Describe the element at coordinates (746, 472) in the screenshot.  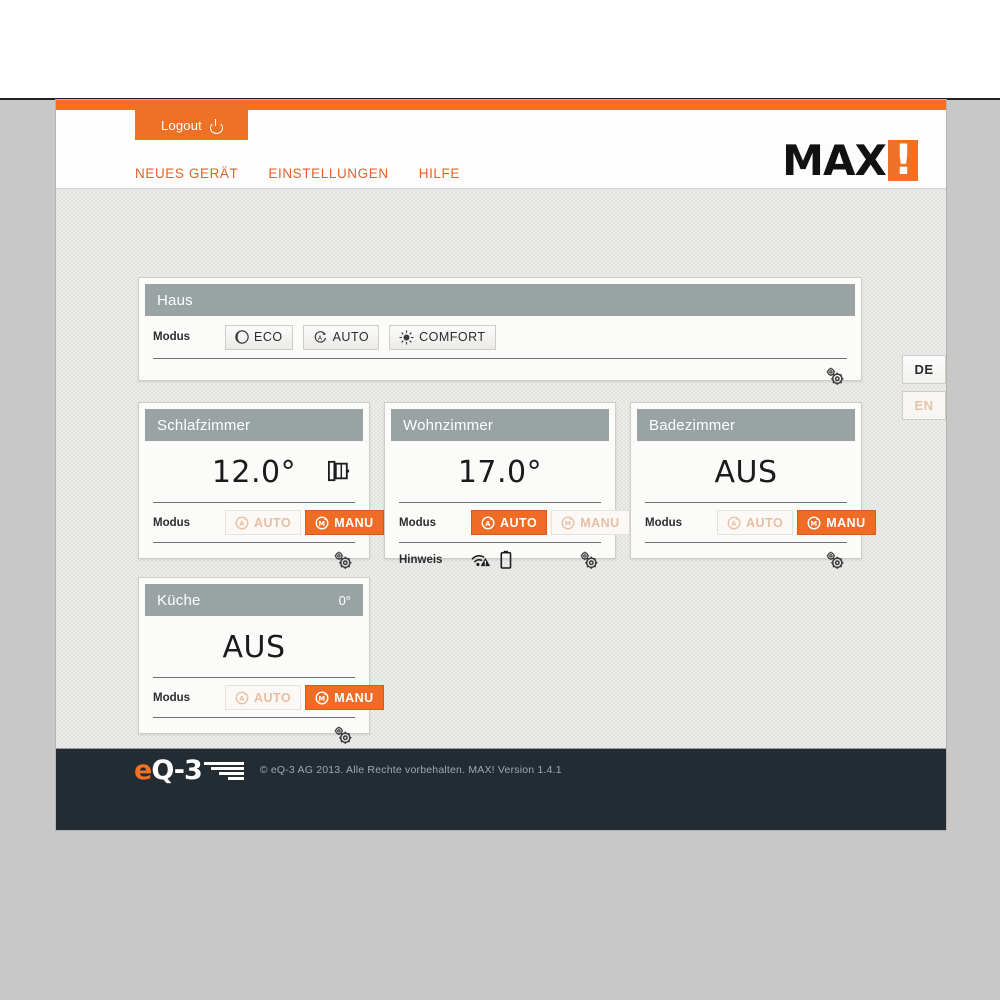
I see `badezimmer-temperature-text: AUS` at that location.